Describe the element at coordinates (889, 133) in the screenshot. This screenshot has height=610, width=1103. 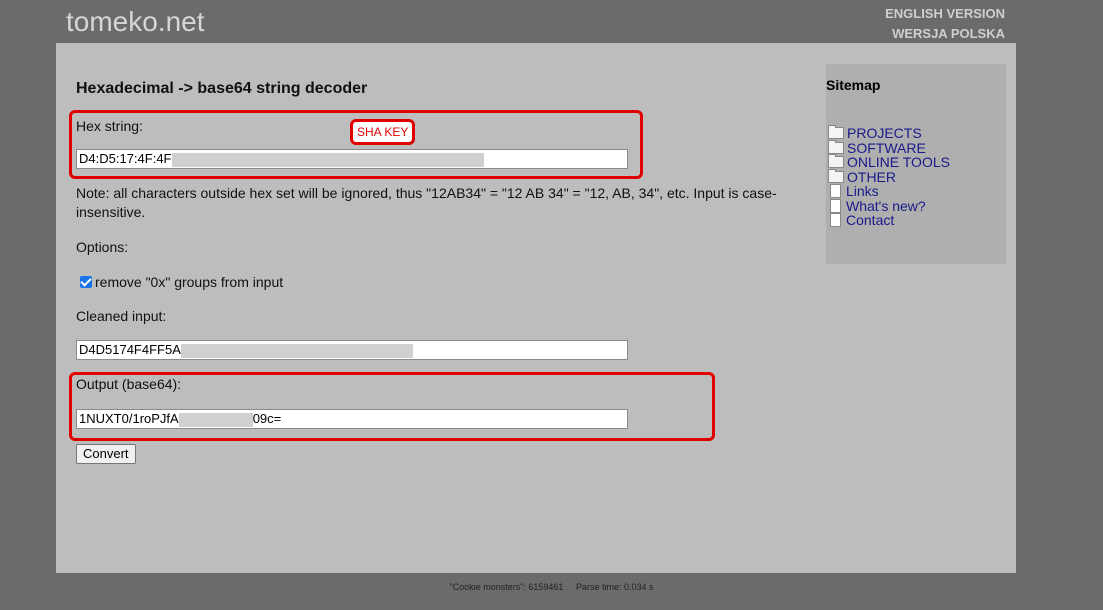
I see `sitemap-item-projects: PROJECTS` at that location.